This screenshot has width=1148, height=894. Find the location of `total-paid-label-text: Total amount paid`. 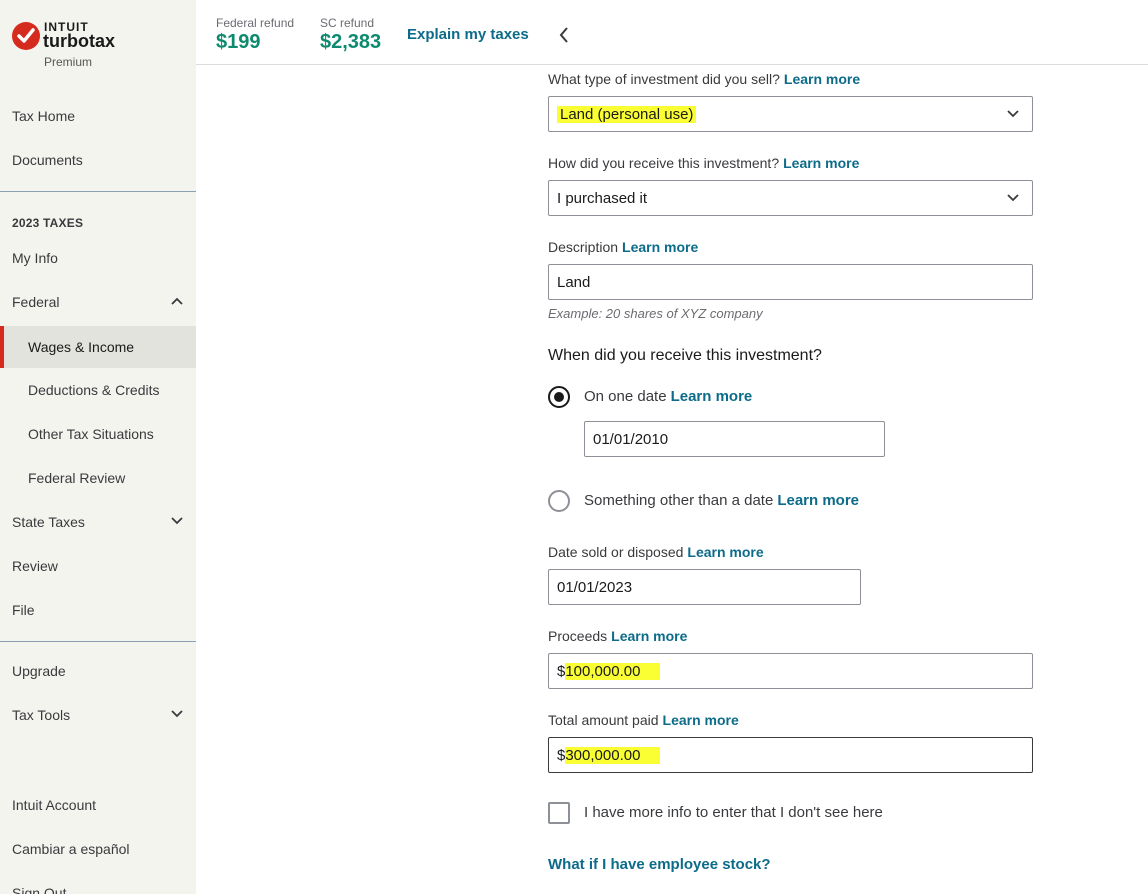

total-paid-label-text: Total amount paid is located at coordinates (603, 720).